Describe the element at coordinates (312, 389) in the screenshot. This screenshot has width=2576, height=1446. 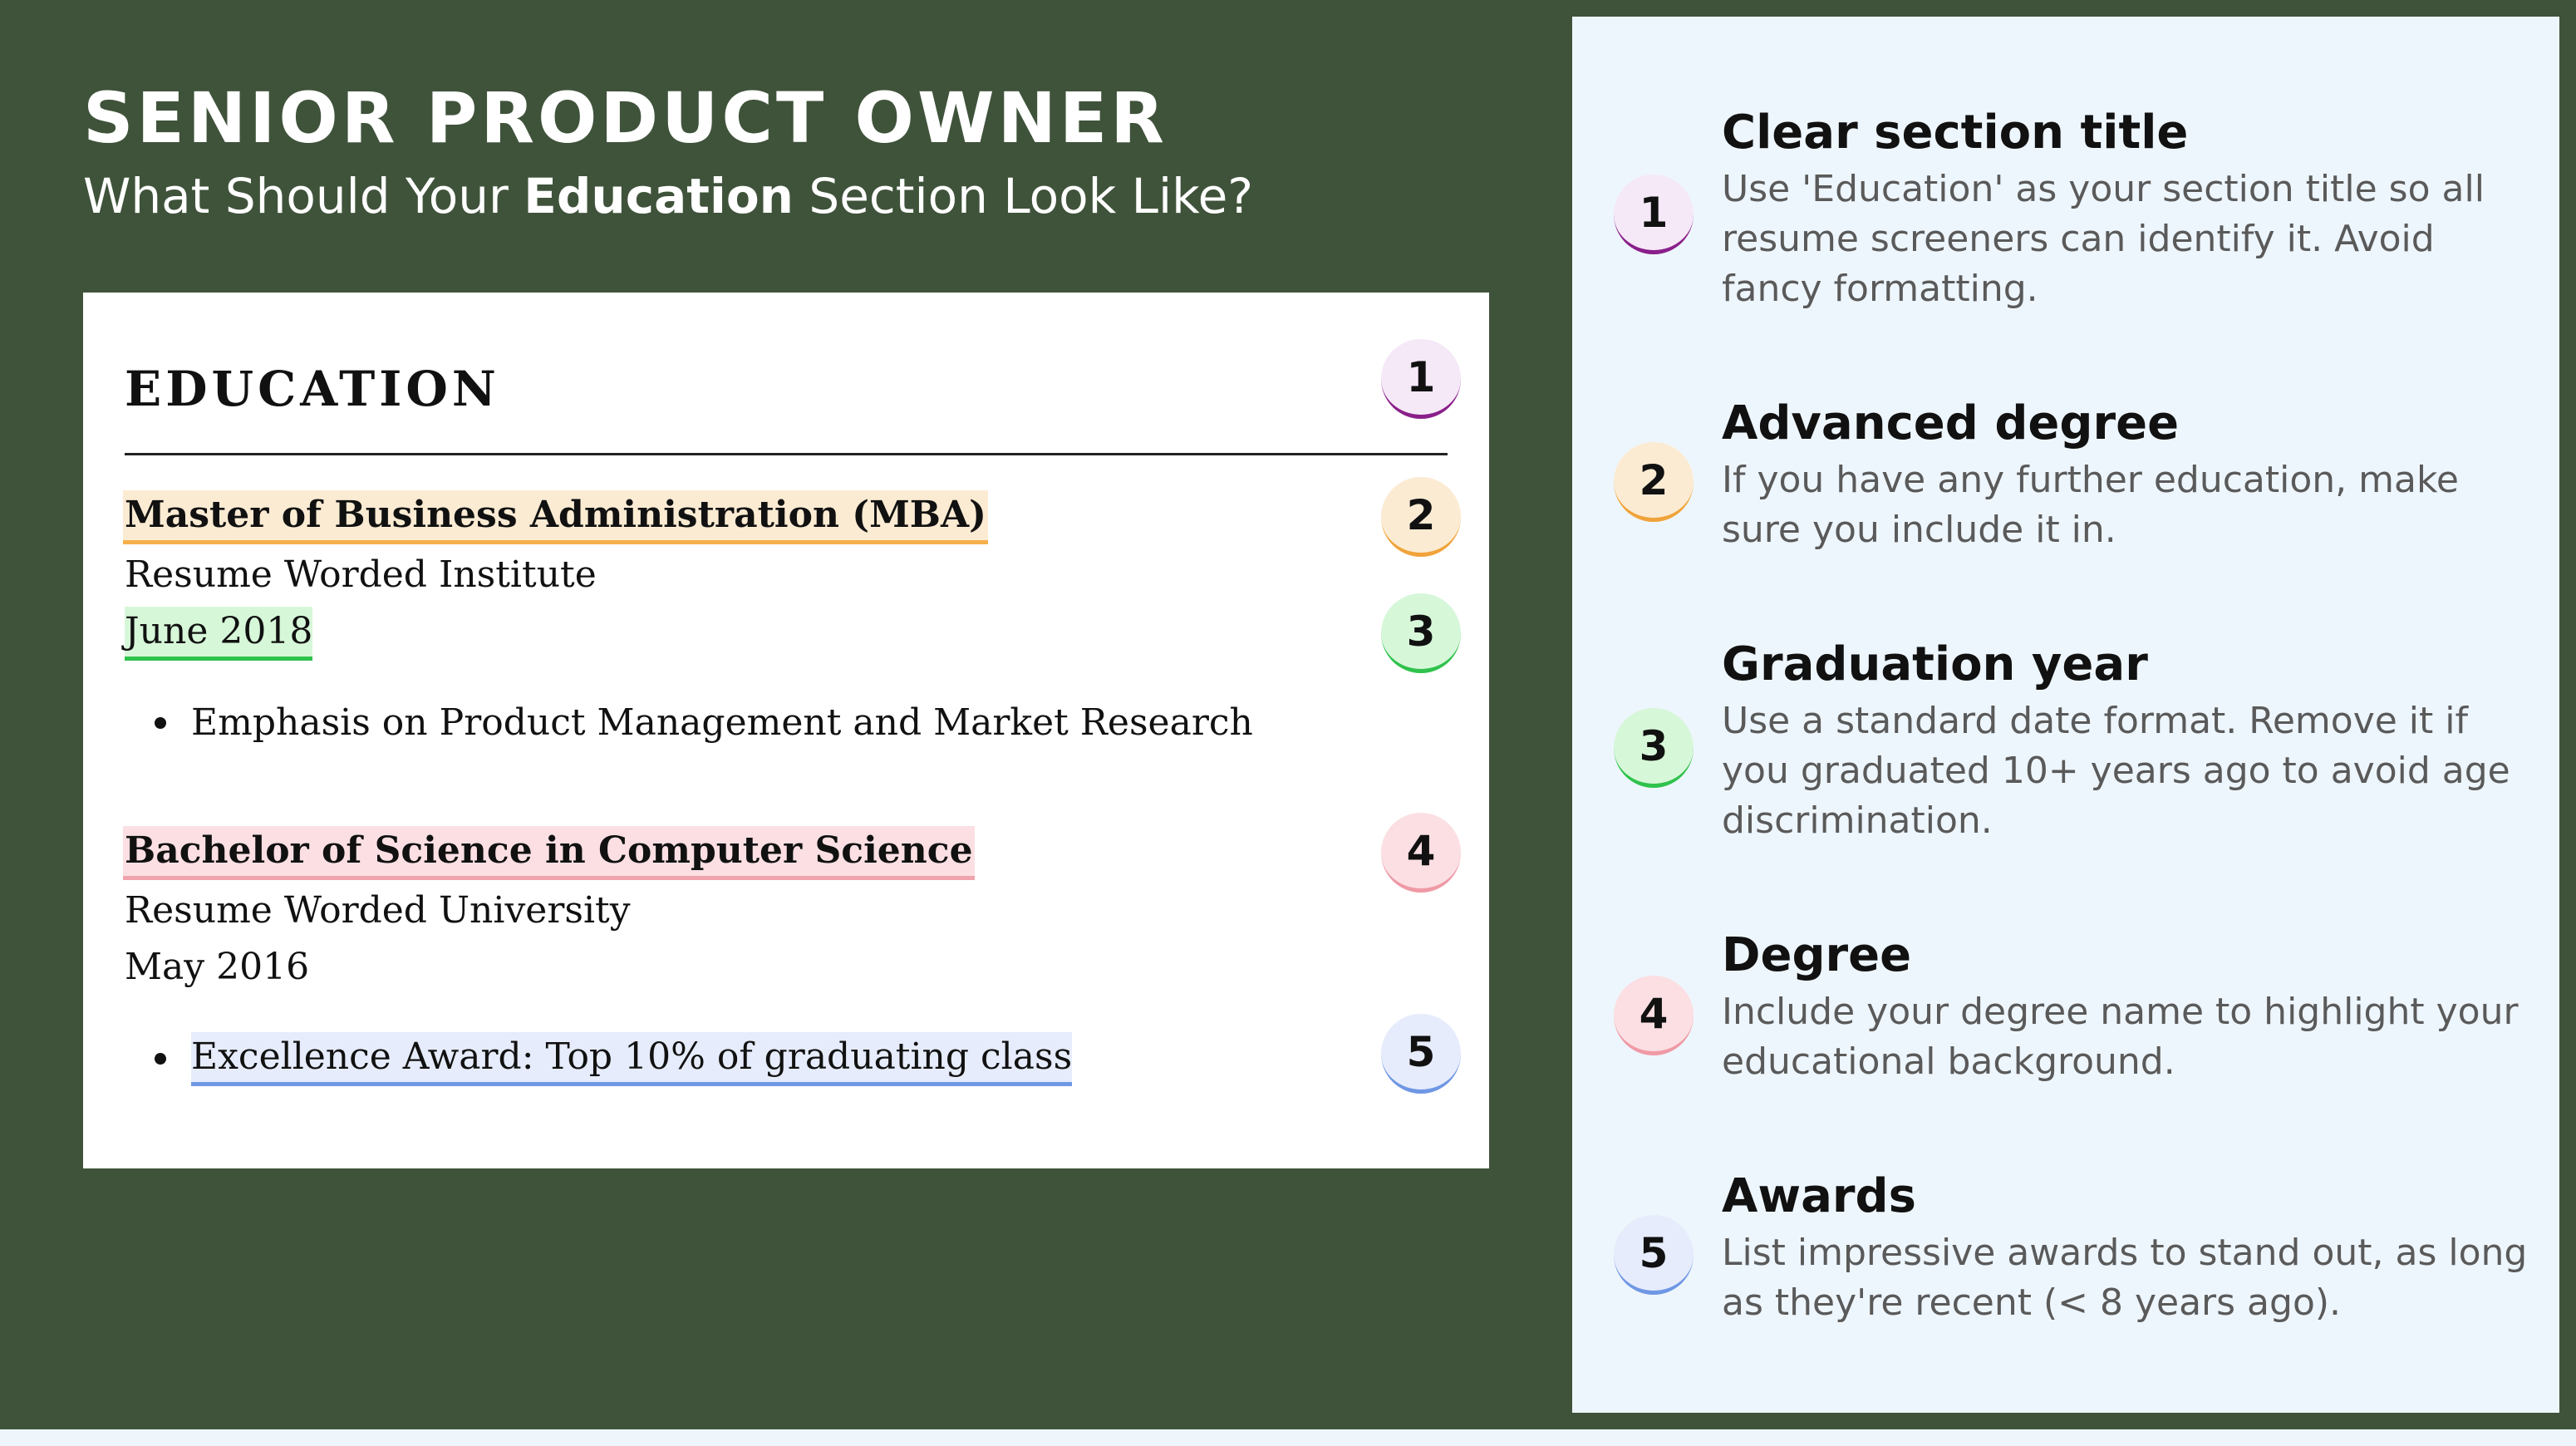
I see `education-heading: EDUCATION` at that location.